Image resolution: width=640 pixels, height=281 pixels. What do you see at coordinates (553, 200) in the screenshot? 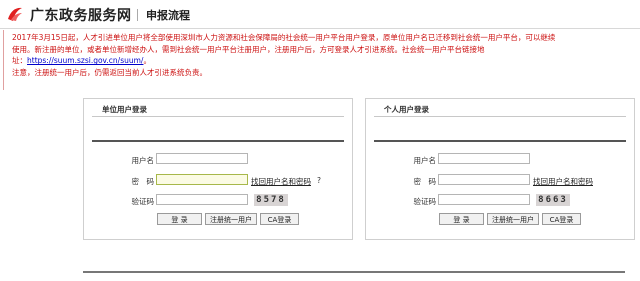
I see `captcha-image: 8663` at bounding box center [553, 200].